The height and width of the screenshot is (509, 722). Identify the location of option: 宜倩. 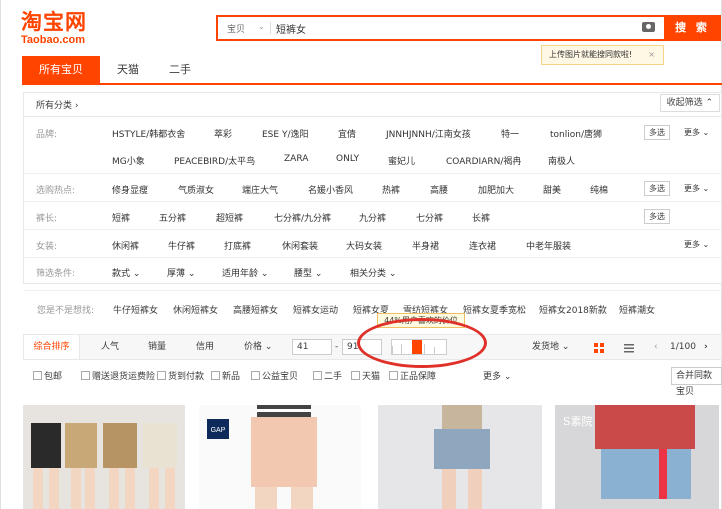
(347, 133).